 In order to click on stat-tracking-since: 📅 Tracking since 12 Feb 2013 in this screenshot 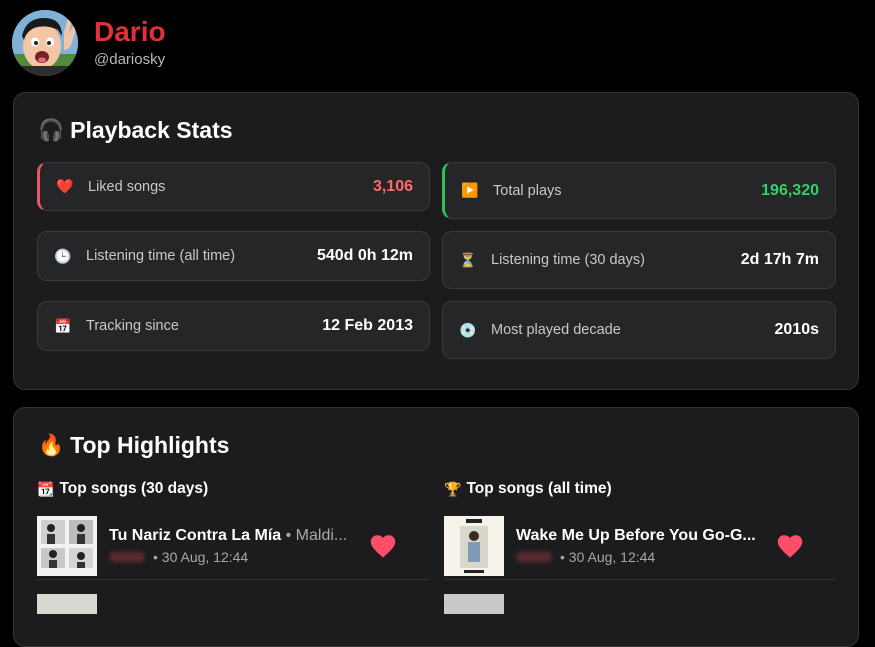, I will do `click(233, 326)`.